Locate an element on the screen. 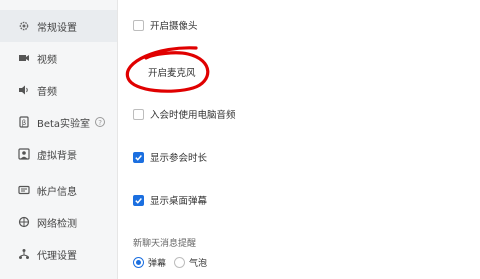 The image size is (480, 279). camera-label: 开启摄像头 is located at coordinates (174, 26).